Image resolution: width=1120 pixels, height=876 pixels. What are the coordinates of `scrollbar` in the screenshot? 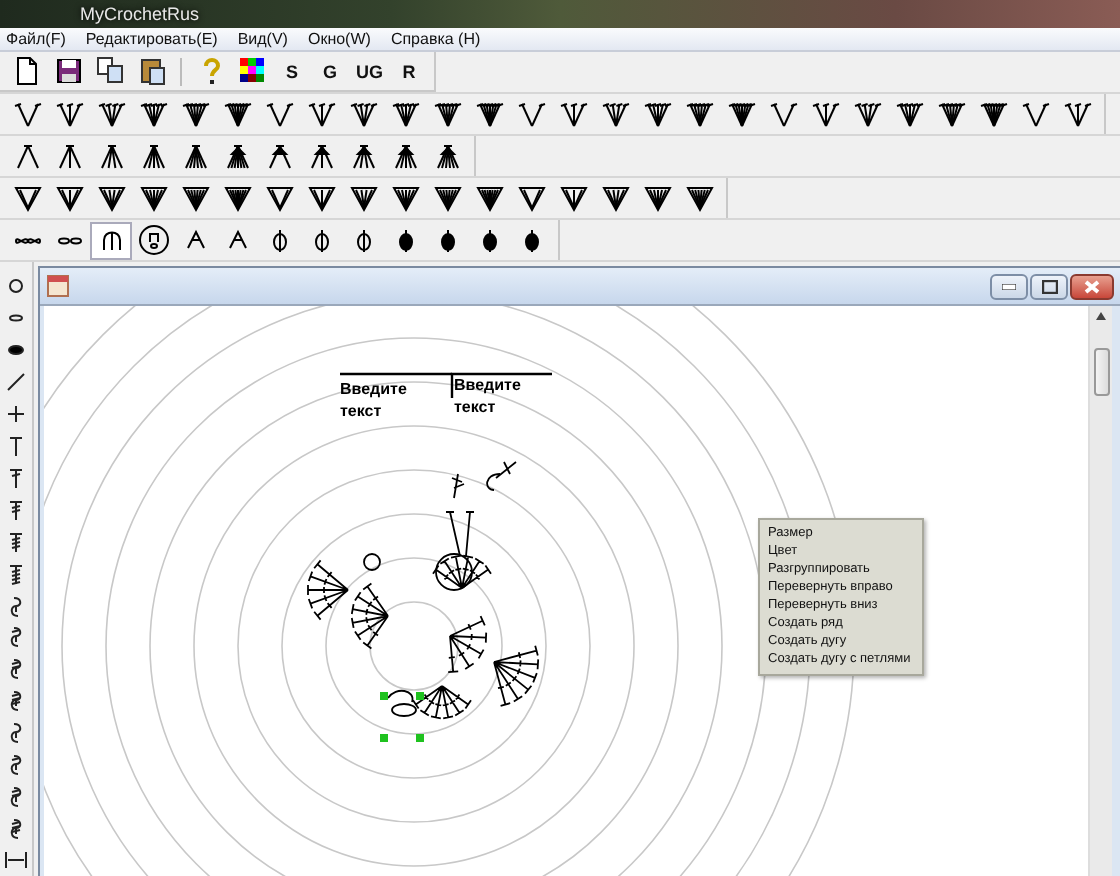 It's located at (1100, 591).